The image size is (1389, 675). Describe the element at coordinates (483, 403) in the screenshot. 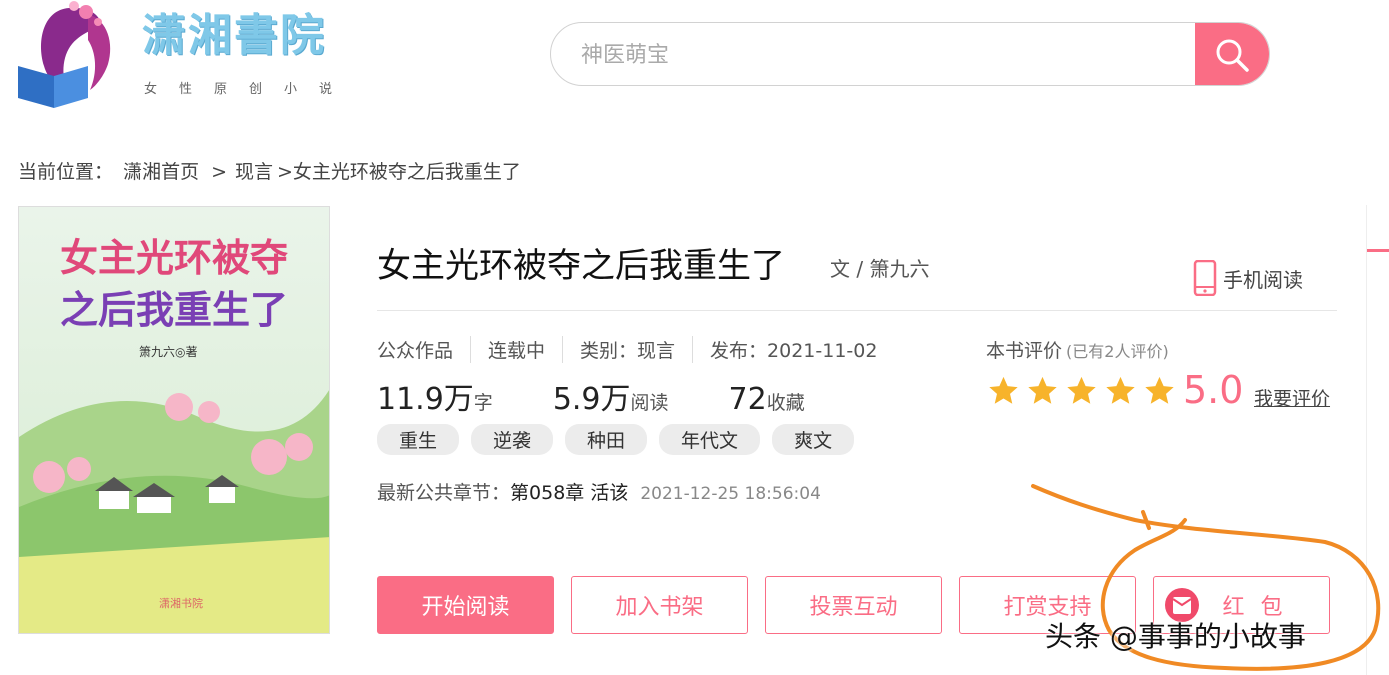

I see `stat-words-unit: 字` at that location.